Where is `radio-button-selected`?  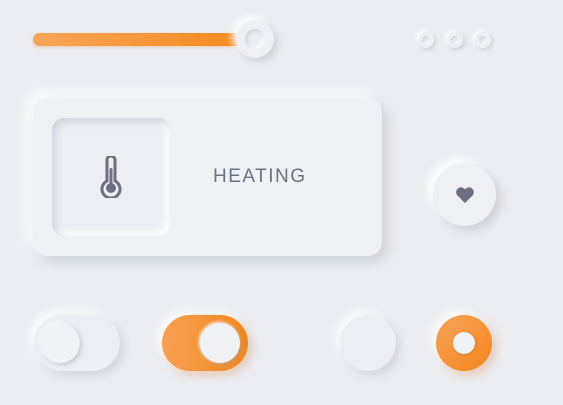 radio-button-selected is located at coordinates (464, 343).